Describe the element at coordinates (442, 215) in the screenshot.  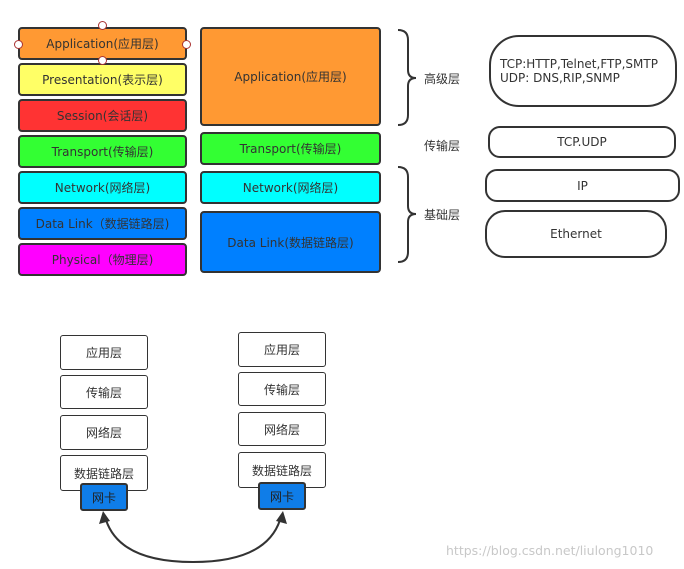
I see `group-label-base: 基础层` at that location.